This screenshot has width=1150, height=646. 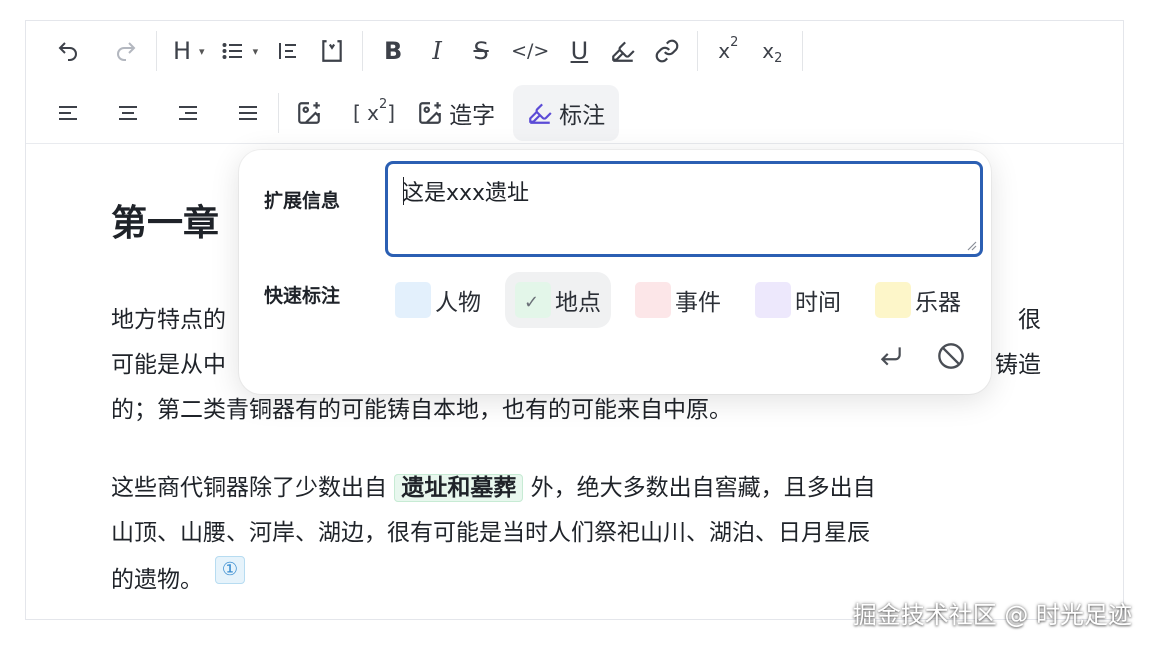 I want to click on align-right-button, so click(x=188, y=113).